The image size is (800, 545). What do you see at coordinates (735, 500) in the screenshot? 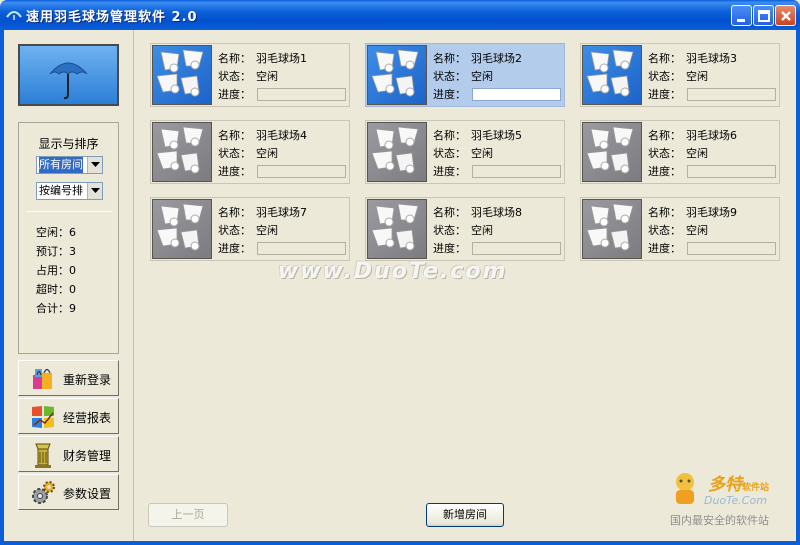
I see `watermark-domain: DuoTe.Com` at bounding box center [735, 500].